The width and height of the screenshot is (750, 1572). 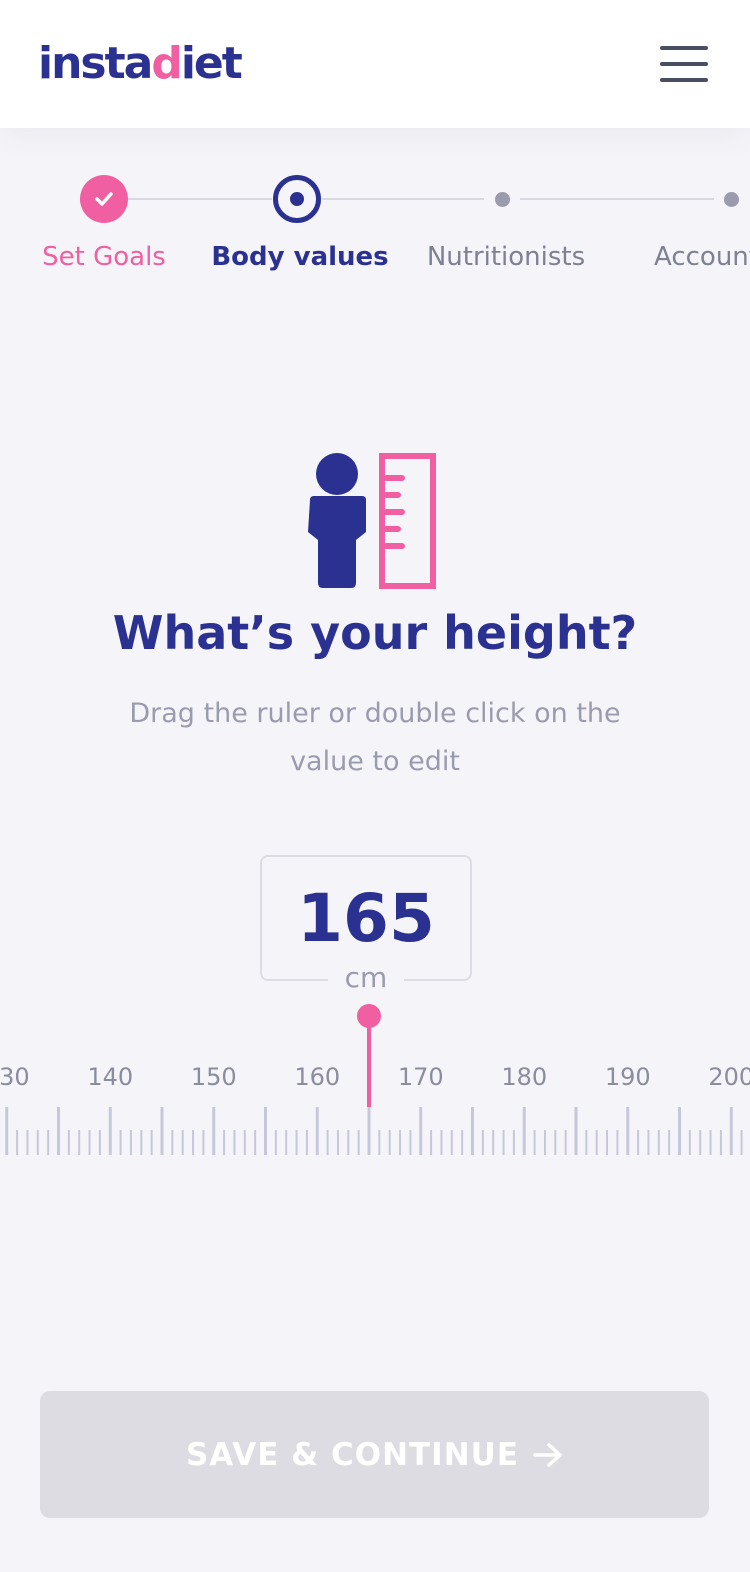 What do you see at coordinates (506, 257) in the screenshot?
I see `step-label-nutritionists: Nutritionists` at bounding box center [506, 257].